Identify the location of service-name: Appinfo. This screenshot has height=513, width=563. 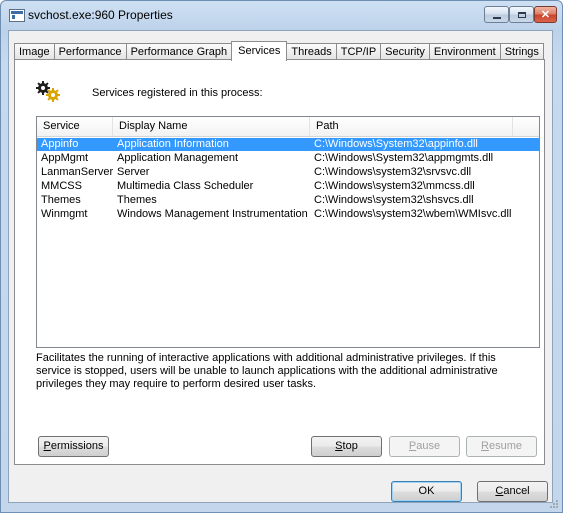
(60, 144).